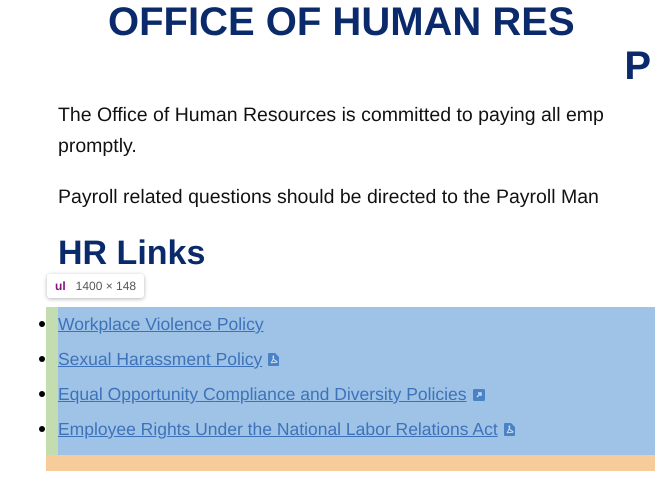 The height and width of the screenshot is (487, 655). I want to click on policy-link: Employee Rights Under the National Labor Relations Act, so click(278, 429).